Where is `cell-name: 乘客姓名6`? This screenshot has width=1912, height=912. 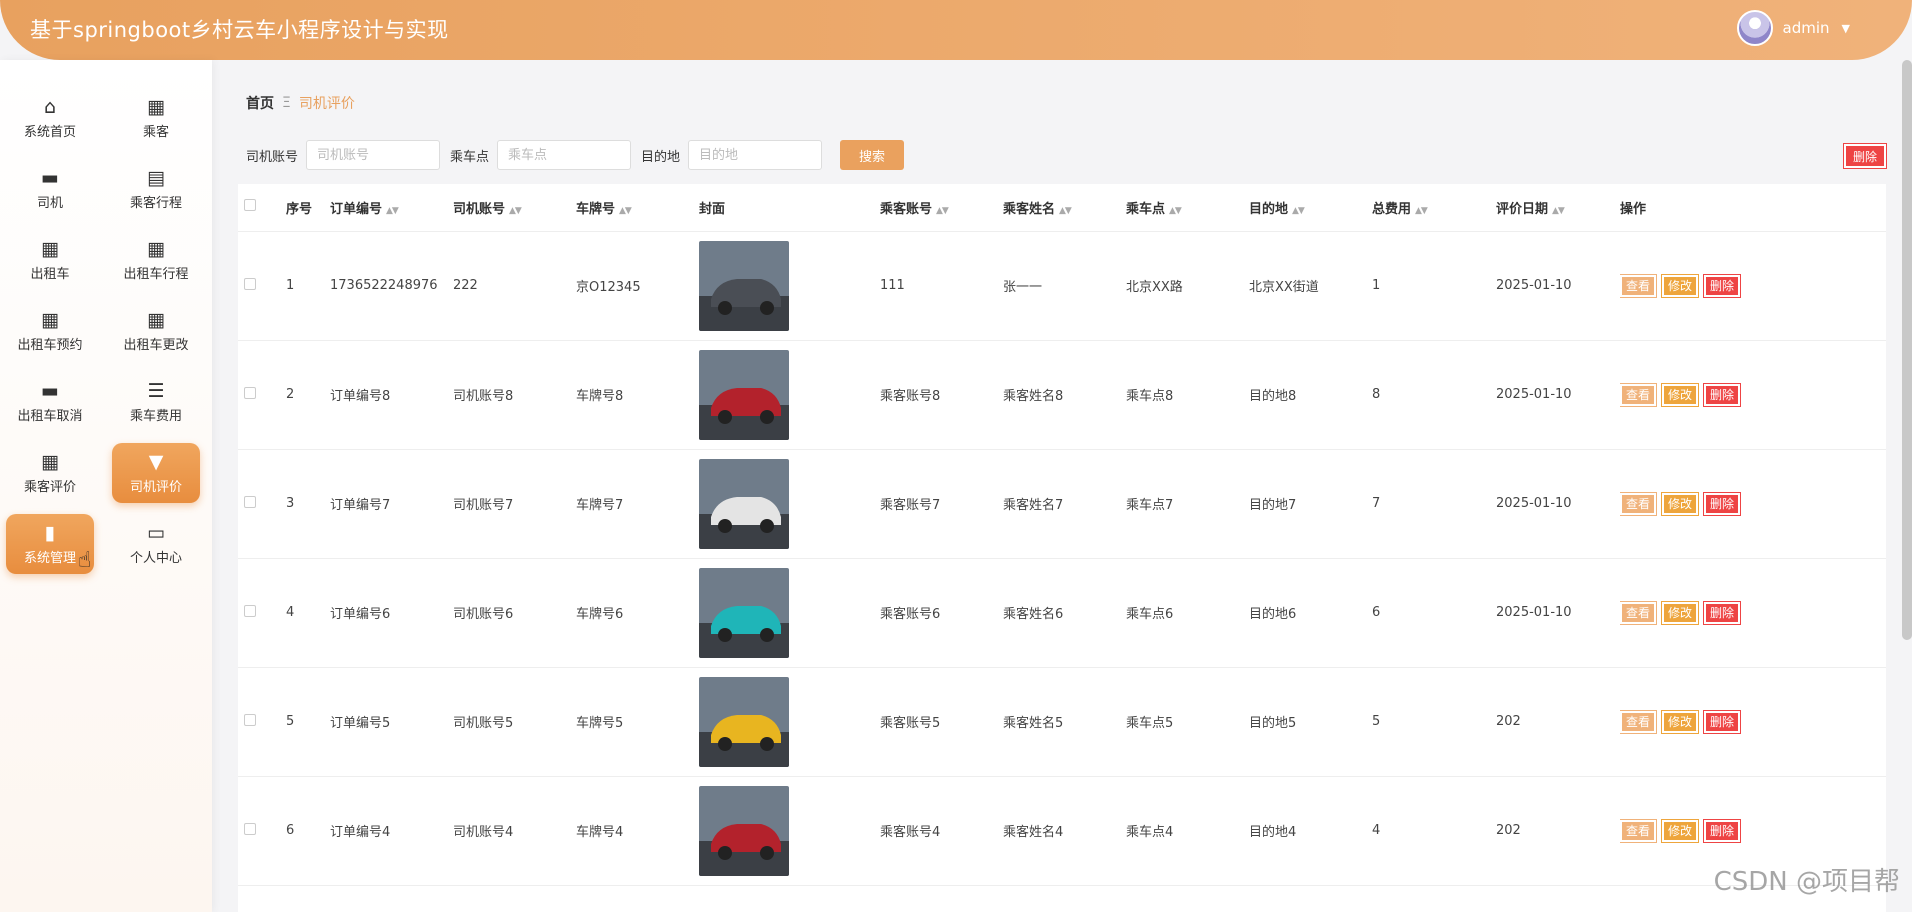
cell-name: 乘客姓名6 is located at coordinates (1064, 613).